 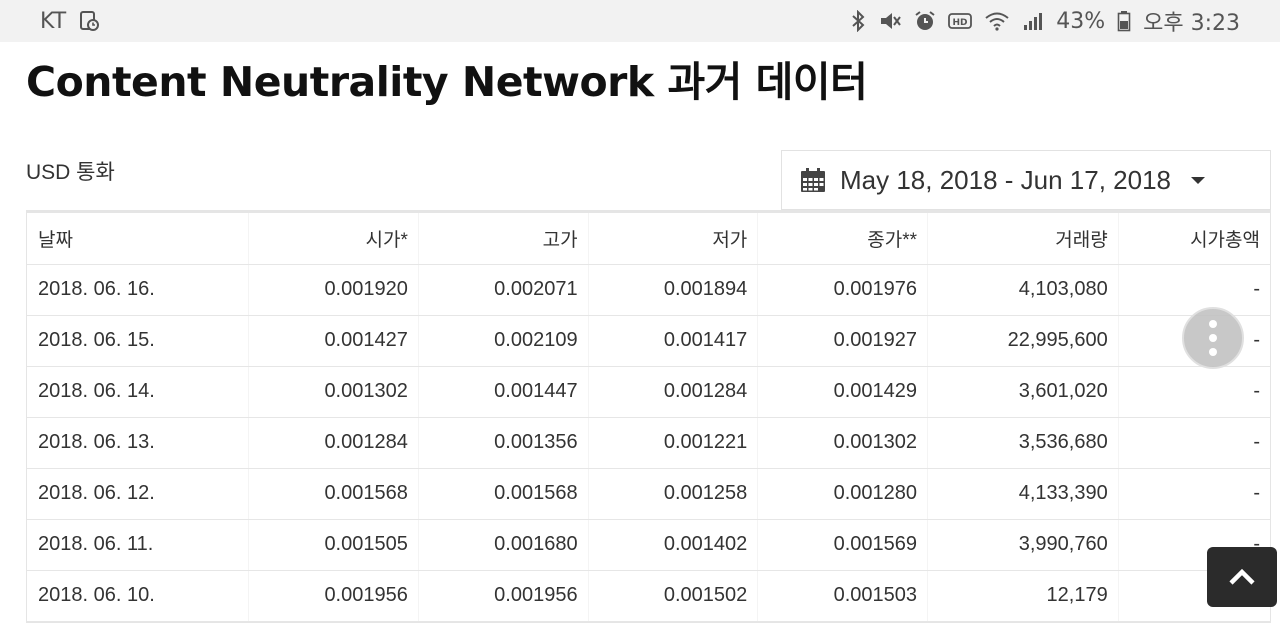 What do you see at coordinates (1023, 392) in the screenshot?
I see `cell-volume: 3,601,020` at bounding box center [1023, 392].